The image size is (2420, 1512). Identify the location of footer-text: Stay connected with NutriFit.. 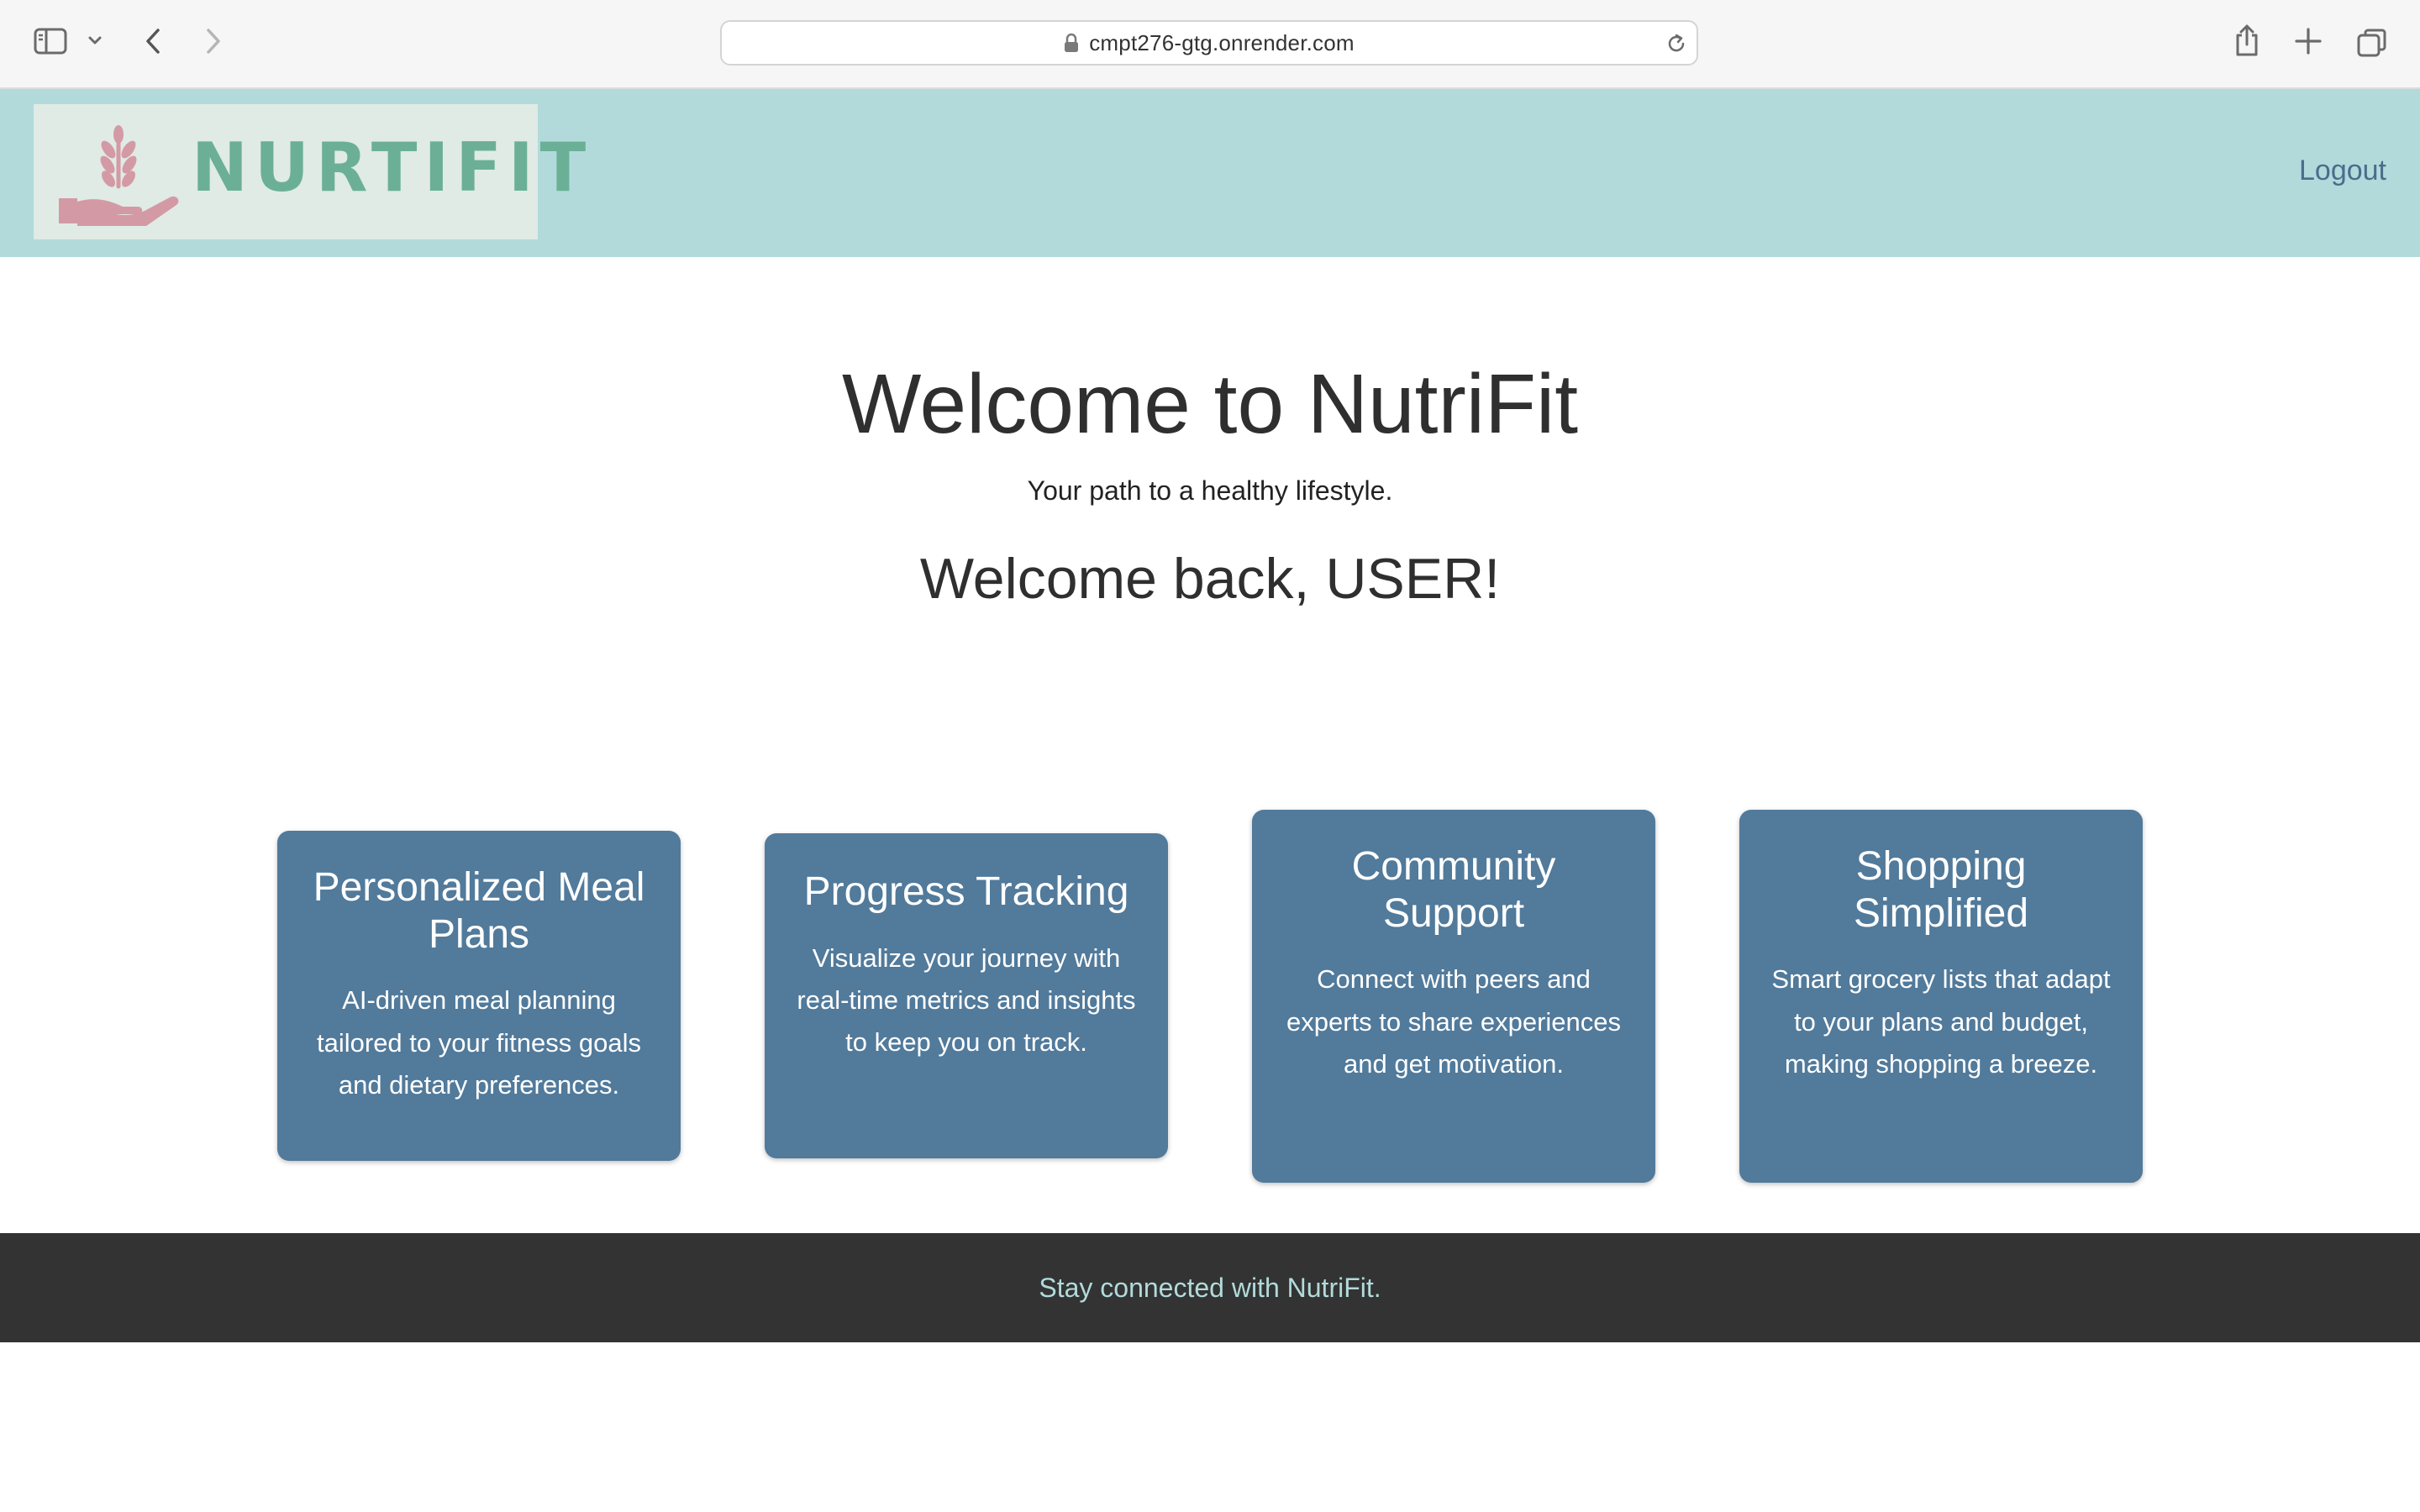
(1210, 1287).